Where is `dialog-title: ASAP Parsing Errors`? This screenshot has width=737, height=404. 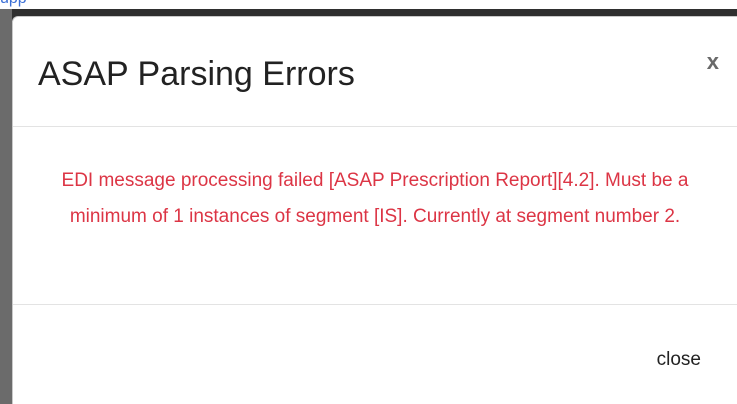
dialog-title: ASAP Parsing Errors is located at coordinates (196, 74).